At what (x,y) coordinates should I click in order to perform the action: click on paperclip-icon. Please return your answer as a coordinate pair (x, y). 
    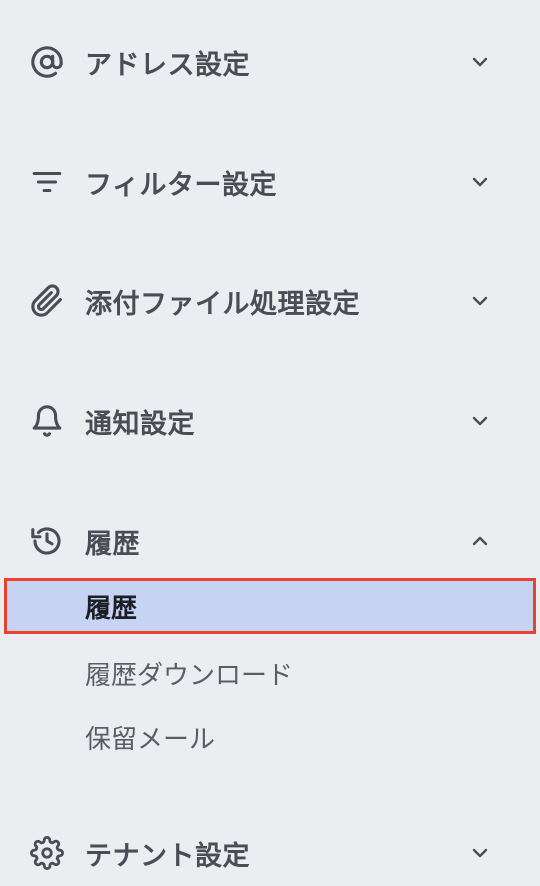
    Looking at the image, I should click on (47, 301).